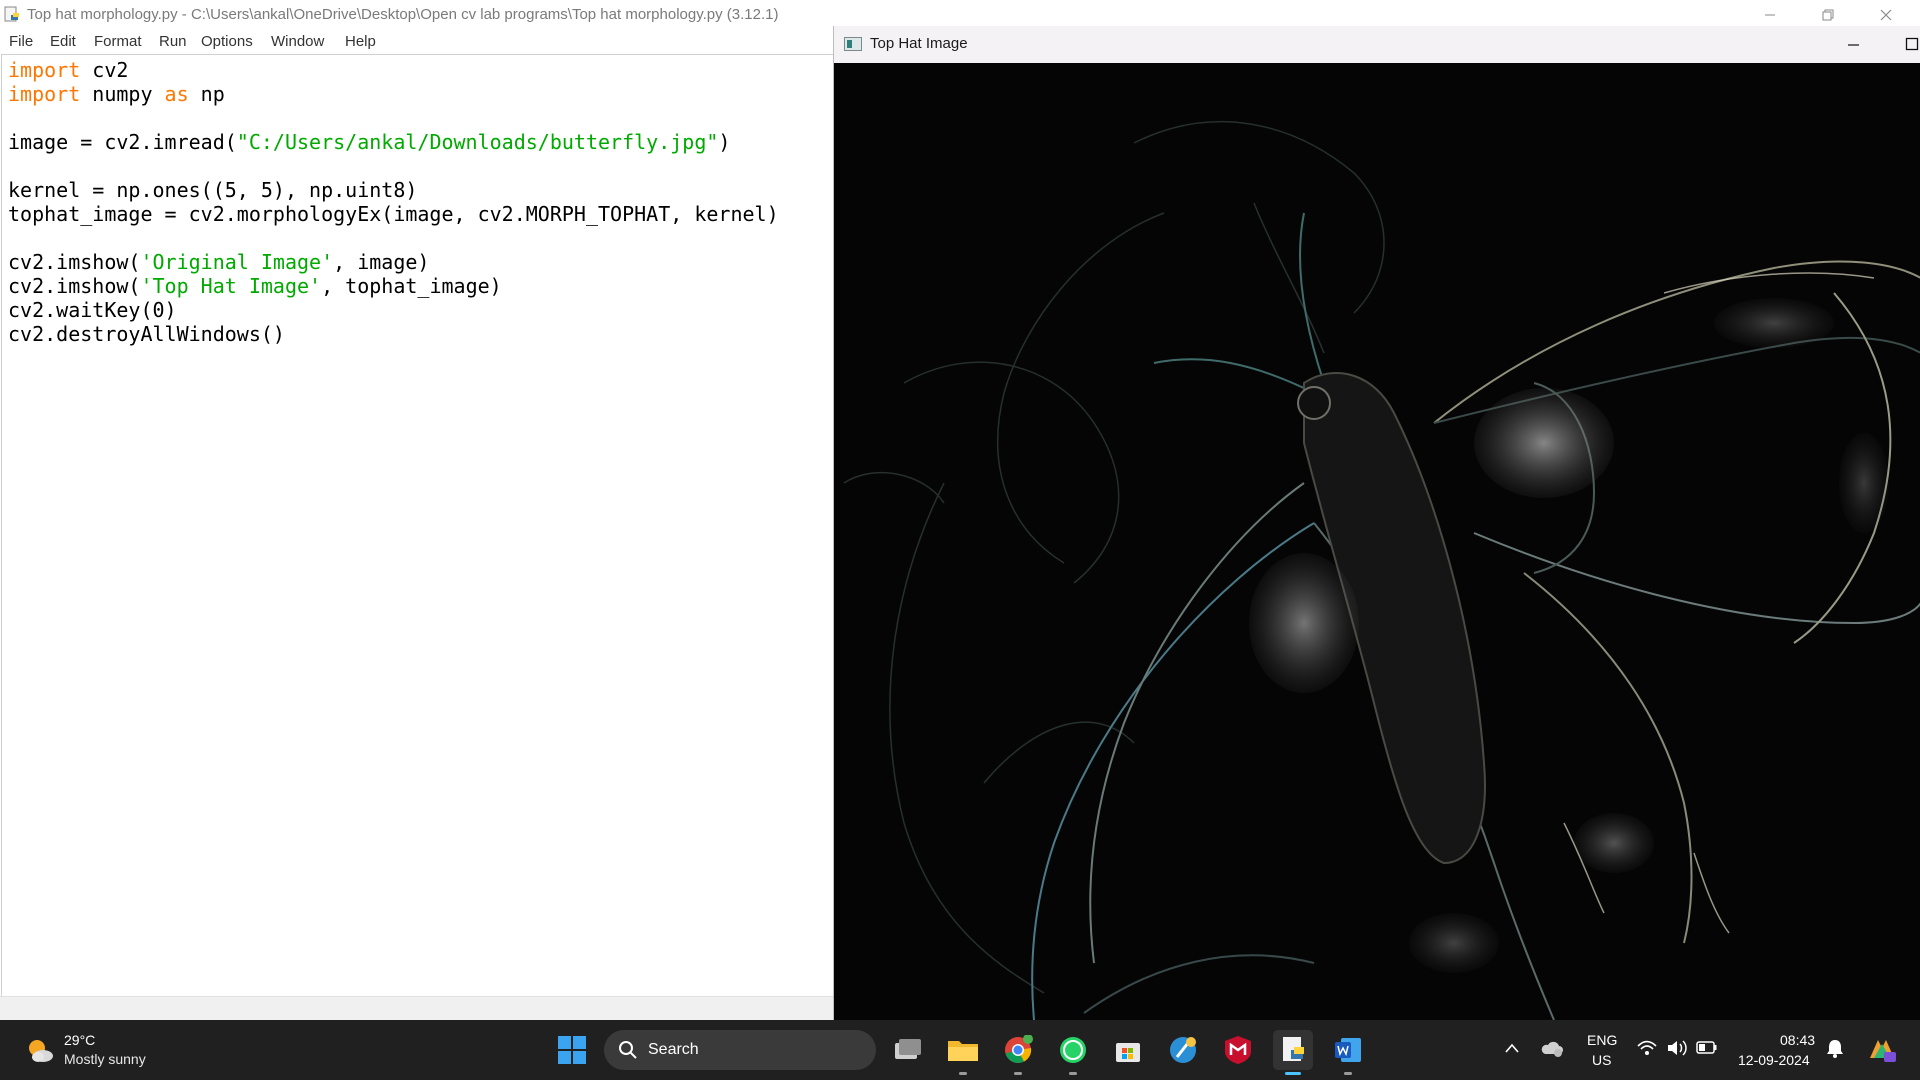 This screenshot has height=1080, width=1920. I want to click on menu-help: Help, so click(360, 41).